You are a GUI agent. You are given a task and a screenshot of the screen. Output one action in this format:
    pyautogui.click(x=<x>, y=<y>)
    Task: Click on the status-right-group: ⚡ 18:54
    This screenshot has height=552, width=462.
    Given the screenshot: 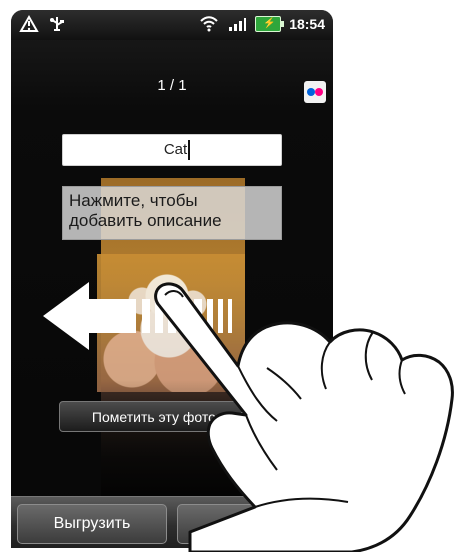 What is the action you would take?
    pyautogui.click(x=262, y=24)
    